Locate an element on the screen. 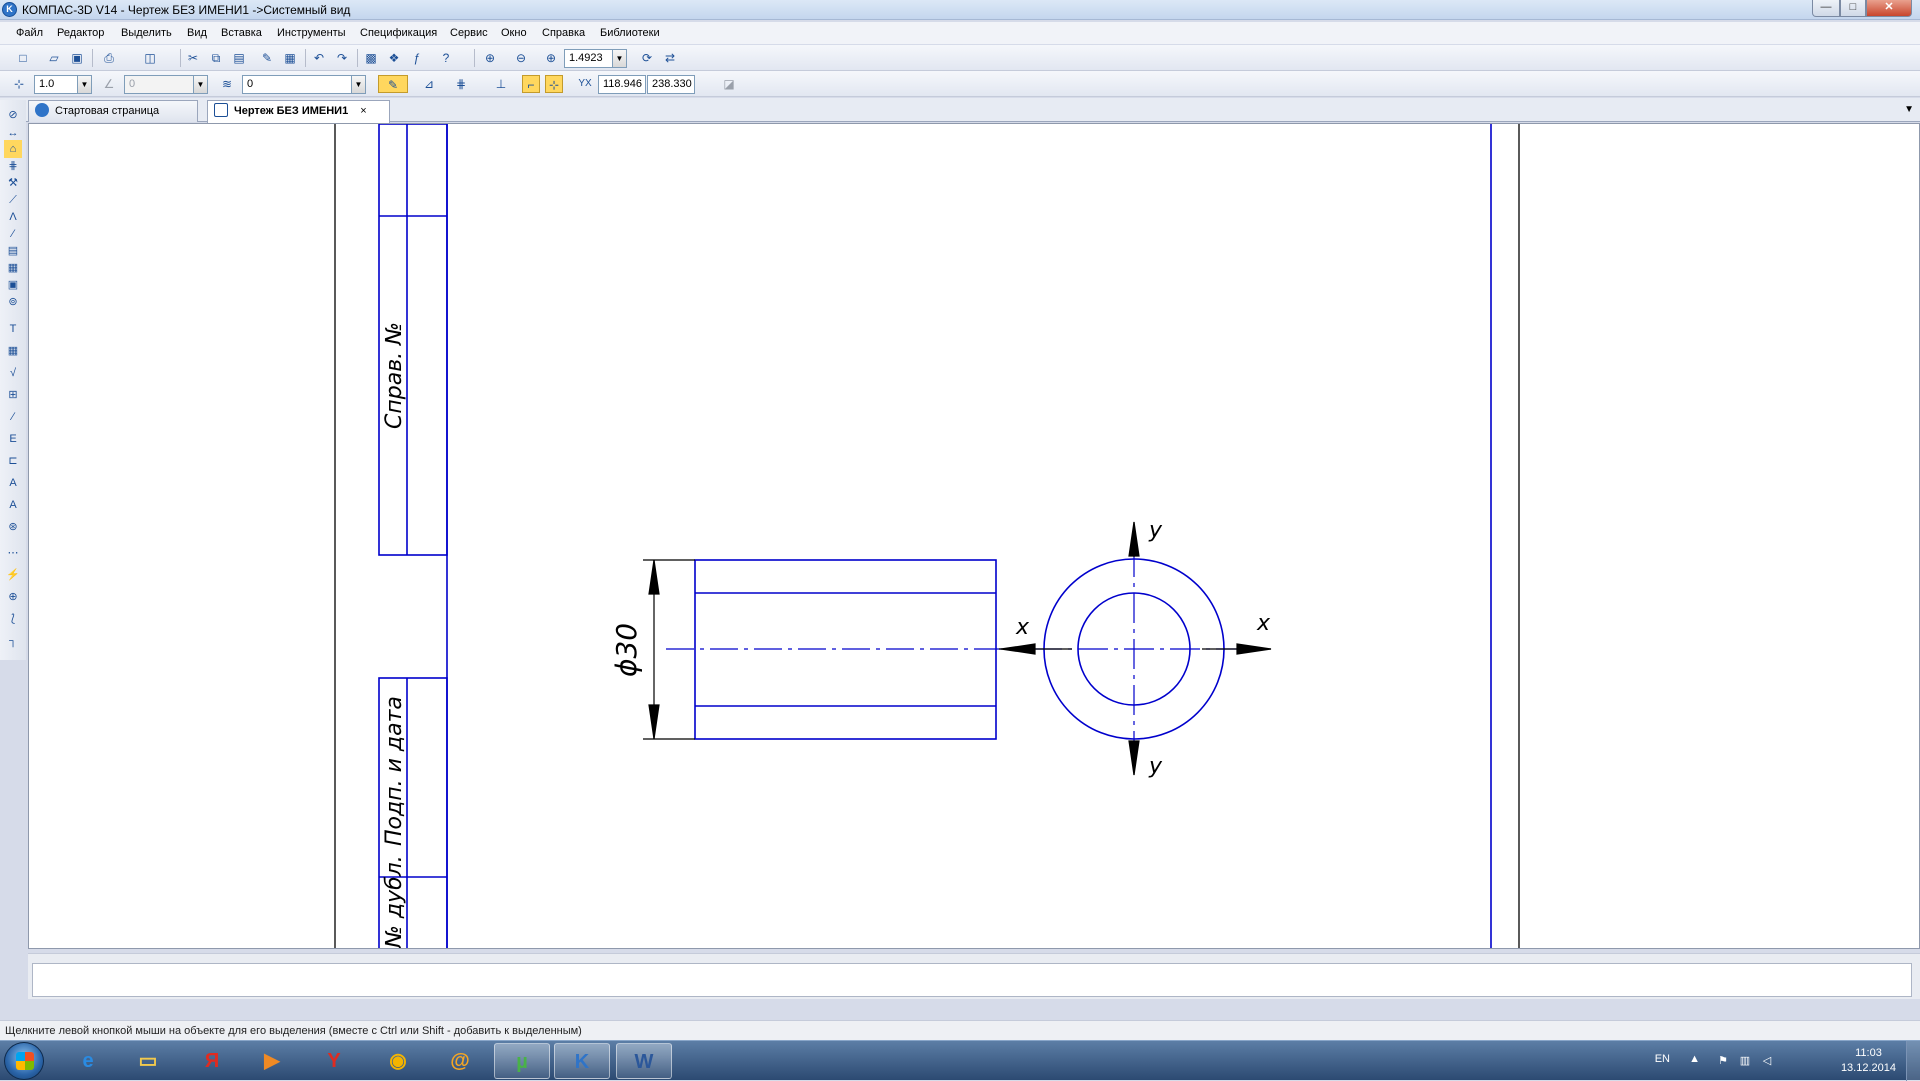  center-icon: ⊕ is located at coordinates (13, 597).